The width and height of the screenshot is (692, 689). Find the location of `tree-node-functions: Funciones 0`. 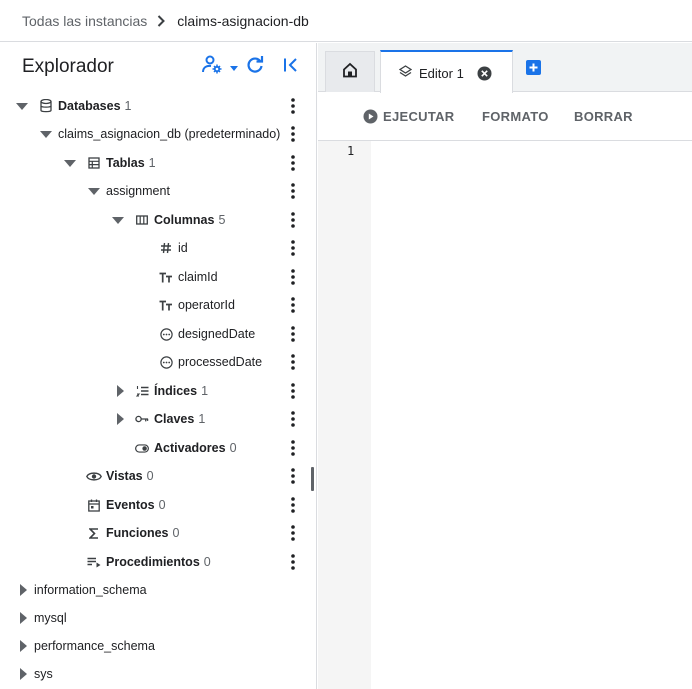

tree-node-functions: Funciones 0 is located at coordinates (158, 533).